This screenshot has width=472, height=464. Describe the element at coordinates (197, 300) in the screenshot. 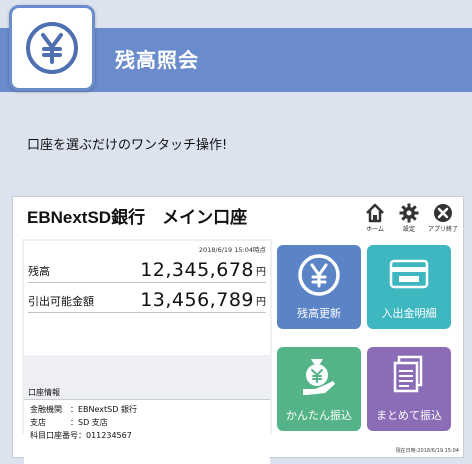

I see `available-value: 13,456,789` at that location.